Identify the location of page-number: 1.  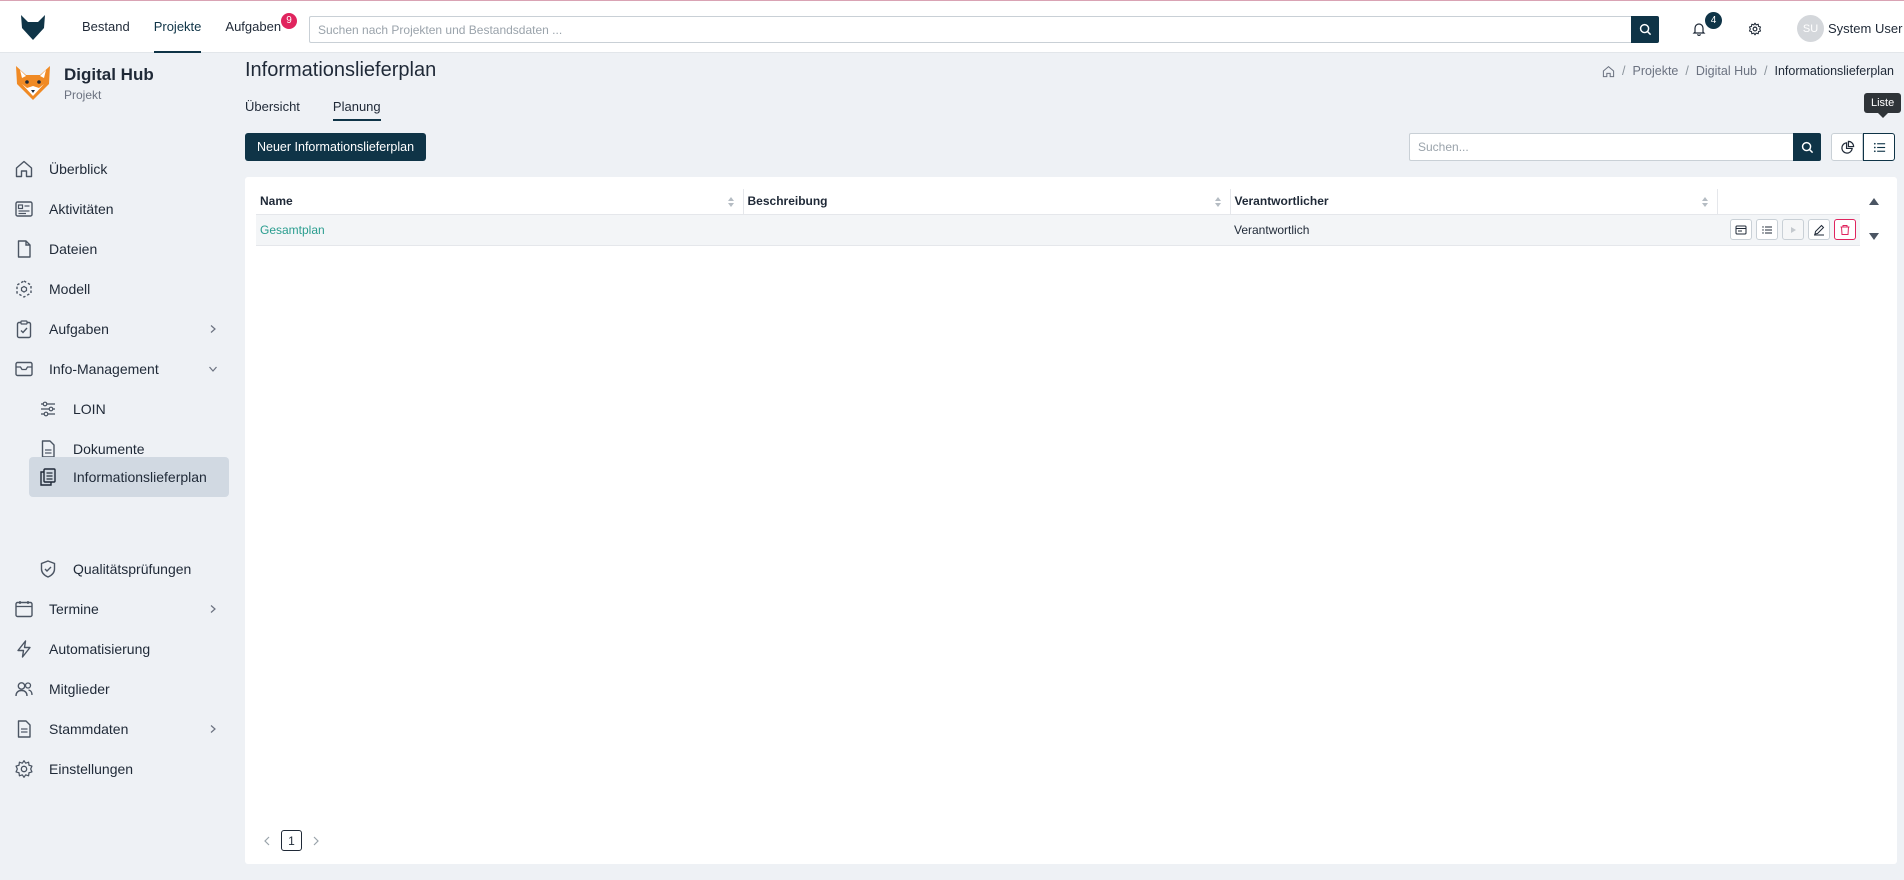
(291, 840).